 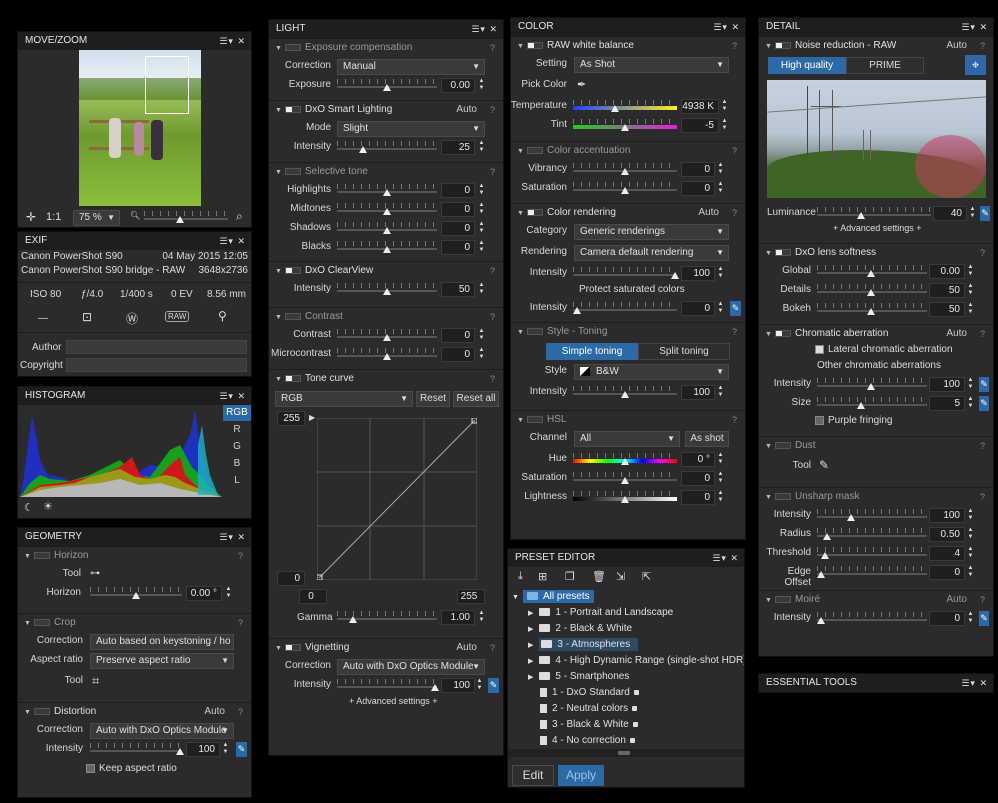 What do you see at coordinates (651, 65) in the screenshot?
I see `wb-setting-select: As Shot ▼` at bounding box center [651, 65].